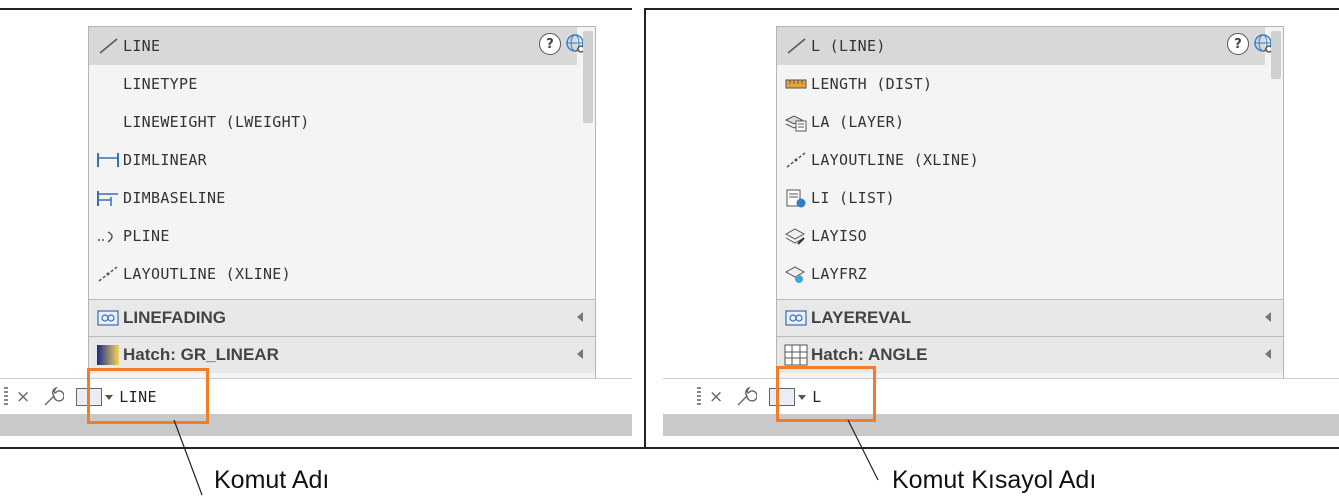  Describe the element at coordinates (994, 480) in the screenshot. I see `command-shortcut-callout: Komut Kısayol Adı` at that location.